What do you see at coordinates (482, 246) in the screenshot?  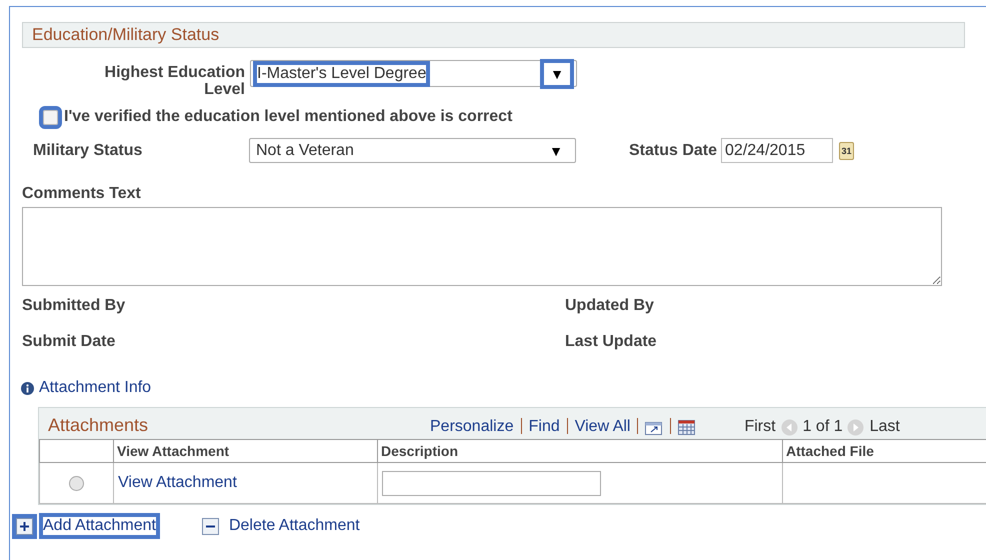 I see `comments-field` at bounding box center [482, 246].